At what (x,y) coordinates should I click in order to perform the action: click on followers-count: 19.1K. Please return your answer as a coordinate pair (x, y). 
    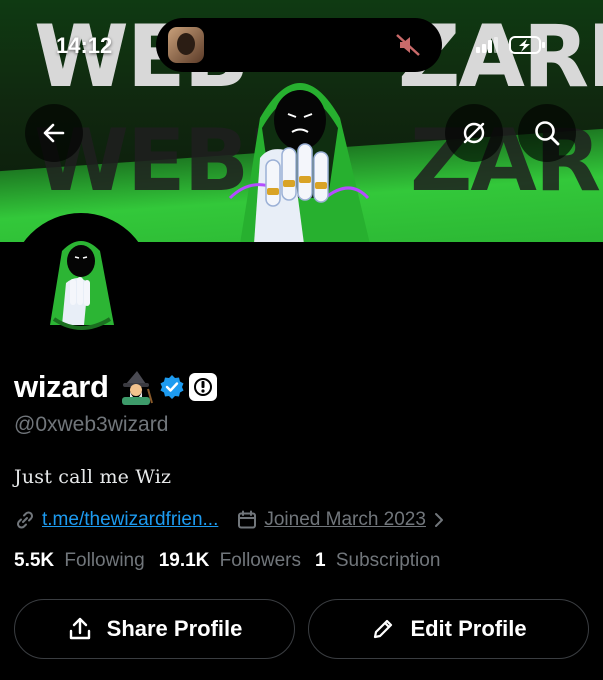
    Looking at the image, I should click on (184, 560).